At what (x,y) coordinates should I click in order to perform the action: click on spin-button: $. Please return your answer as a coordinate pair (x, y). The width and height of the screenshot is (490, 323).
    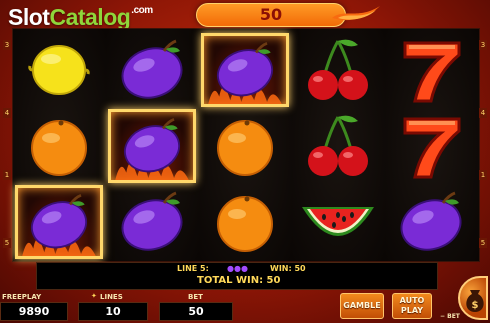
    Looking at the image, I should click on (473, 298).